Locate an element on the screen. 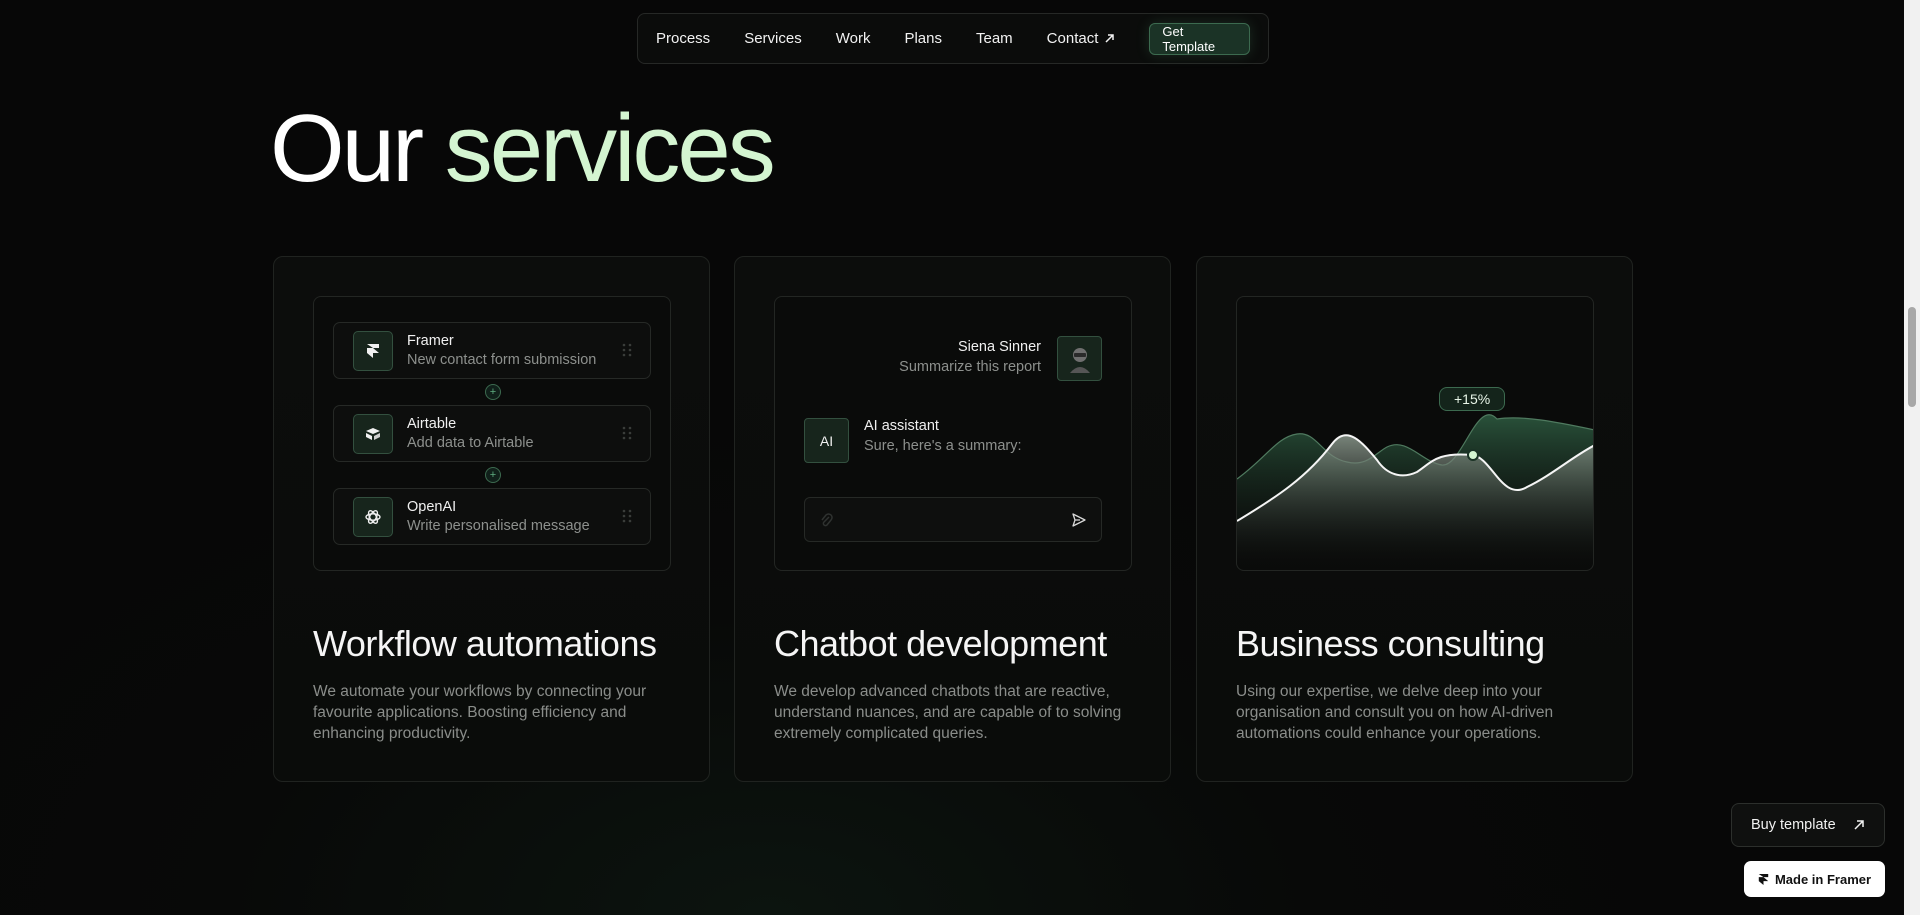 This screenshot has width=1920, height=915. ai-message: AI assistant Sure, here's a summary: is located at coordinates (943, 436).